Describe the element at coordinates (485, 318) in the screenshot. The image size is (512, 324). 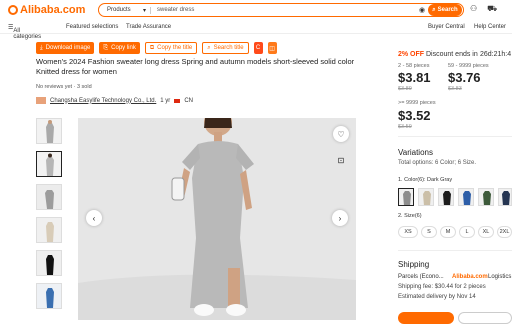
I see `add-to-cart-button` at that location.